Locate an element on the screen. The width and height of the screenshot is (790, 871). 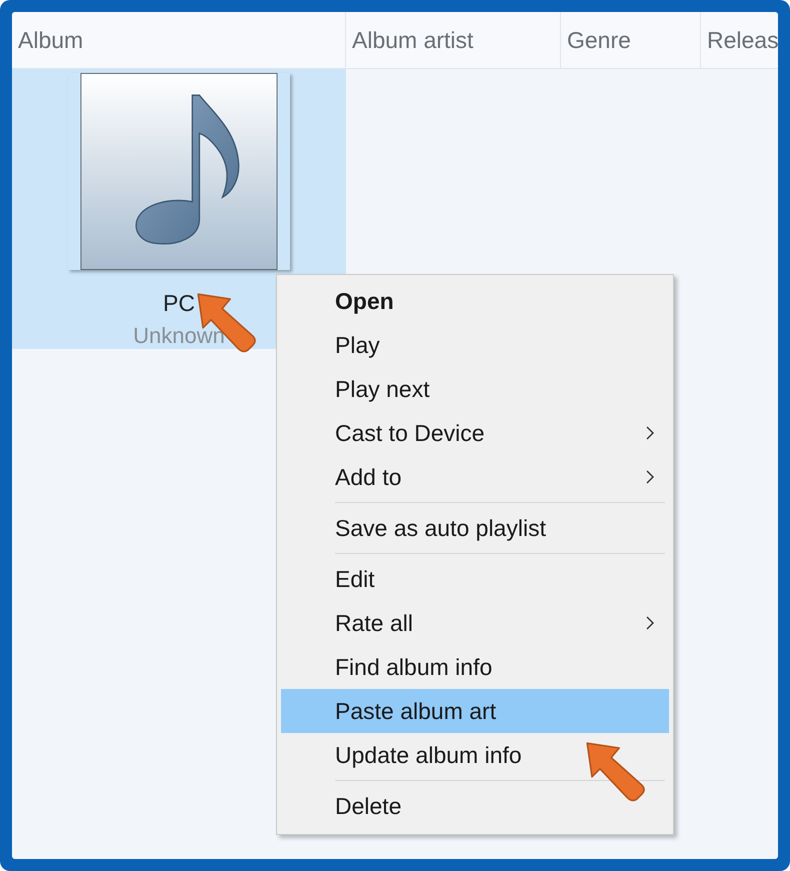
menu-item: Delete is located at coordinates (475, 806).